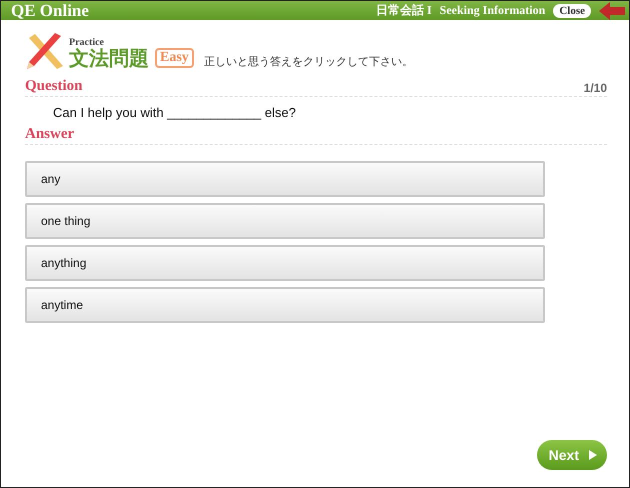  I want to click on practice-label: Practice, so click(87, 42).